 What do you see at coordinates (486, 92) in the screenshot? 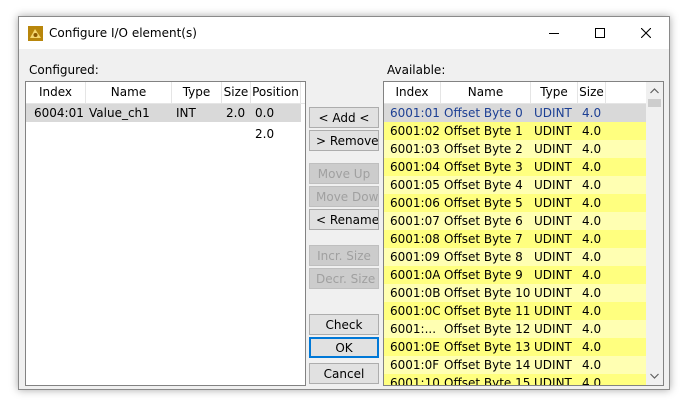
I see `available-col-name: Name` at bounding box center [486, 92].